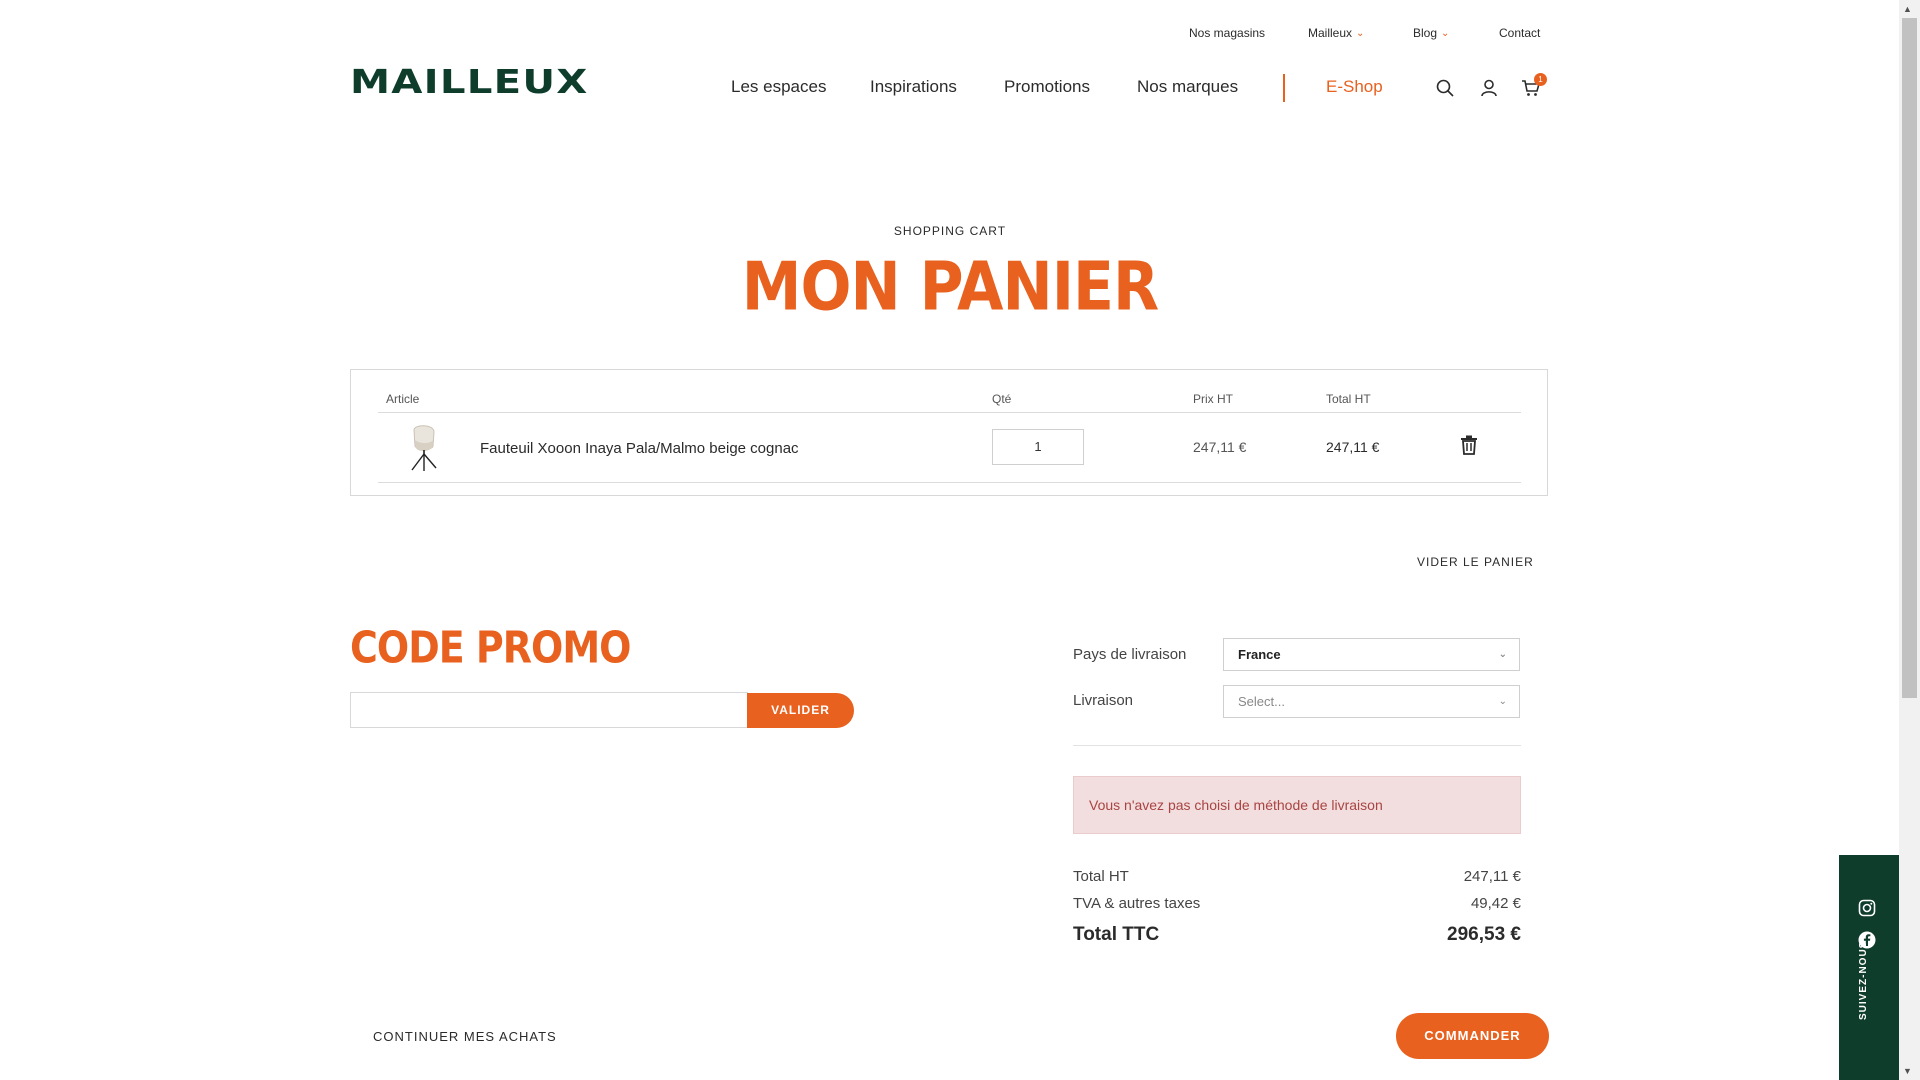  I want to click on column-header-total: Total HT, so click(1348, 399).